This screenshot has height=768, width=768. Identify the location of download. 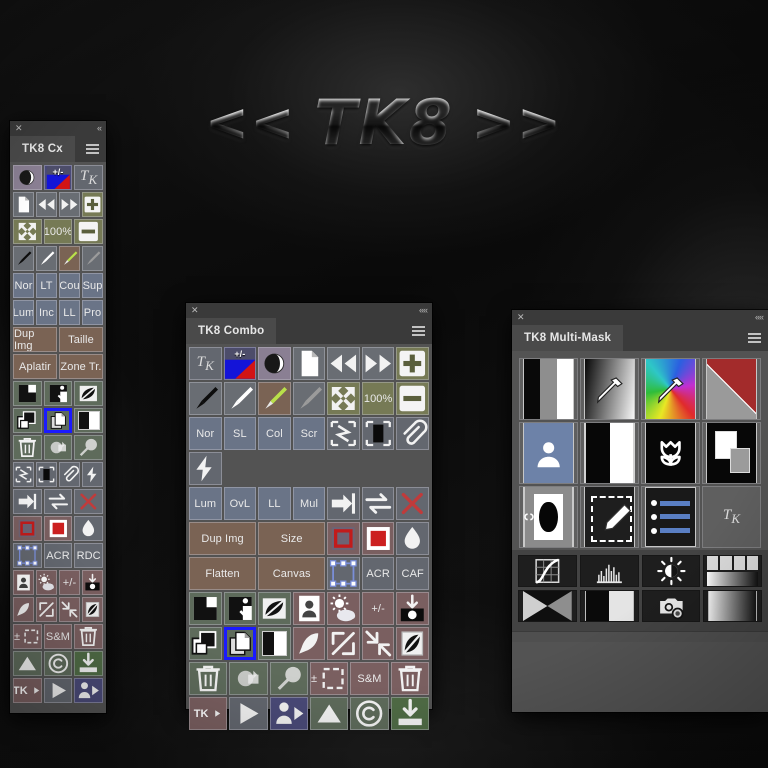
(409, 713).